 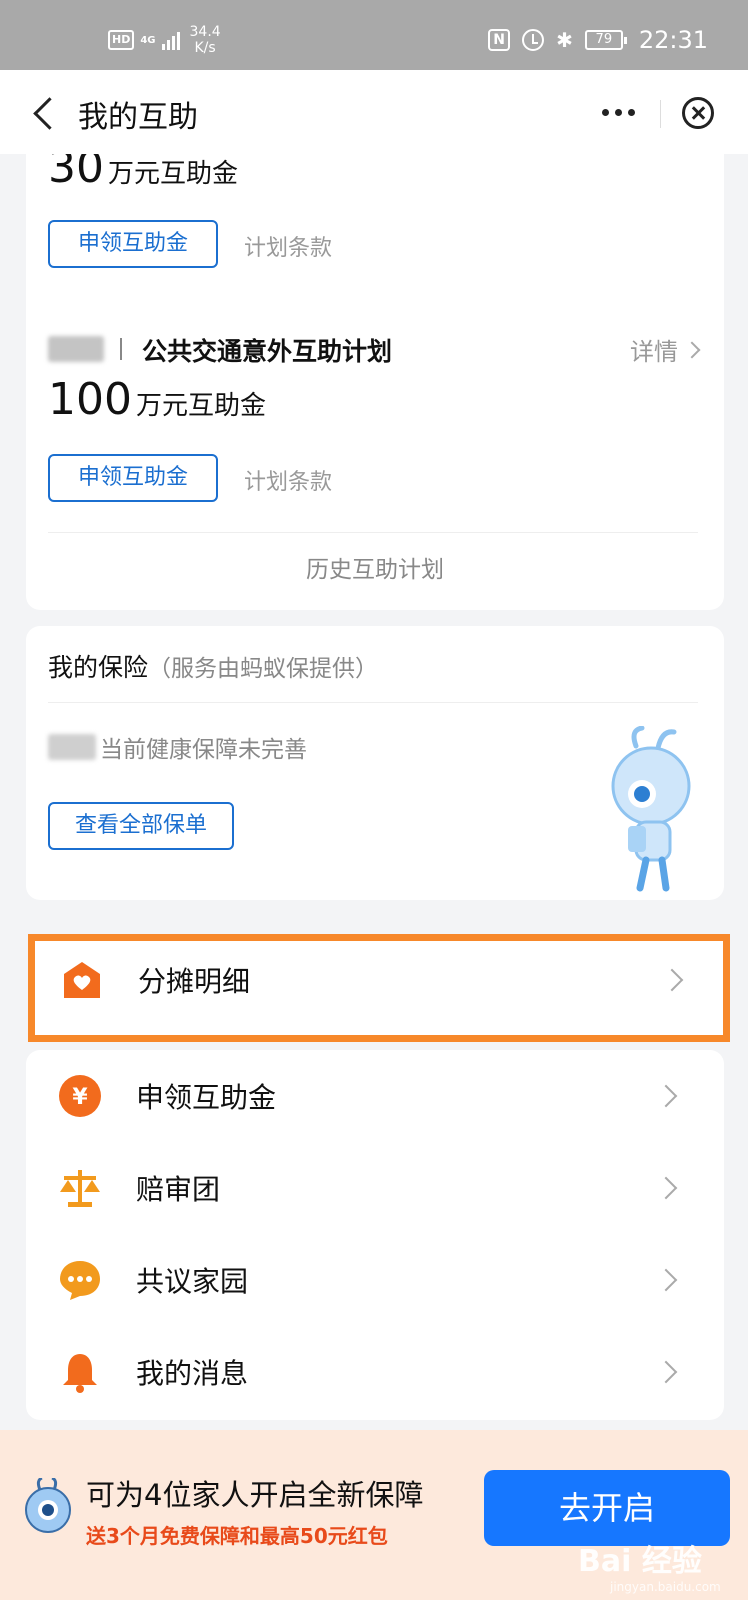 What do you see at coordinates (607, 1508) in the screenshot?
I see `open-protection-button: 去开启` at bounding box center [607, 1508].